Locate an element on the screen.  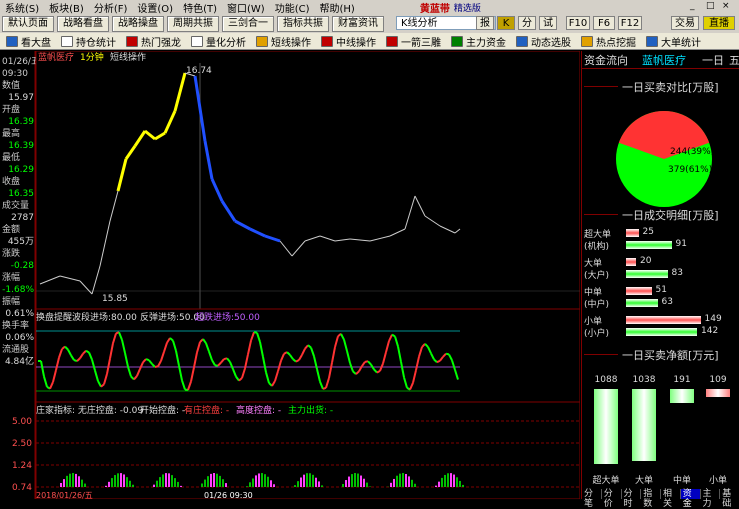
menu-system: 系统(S) is located at coordinates (22, 7).